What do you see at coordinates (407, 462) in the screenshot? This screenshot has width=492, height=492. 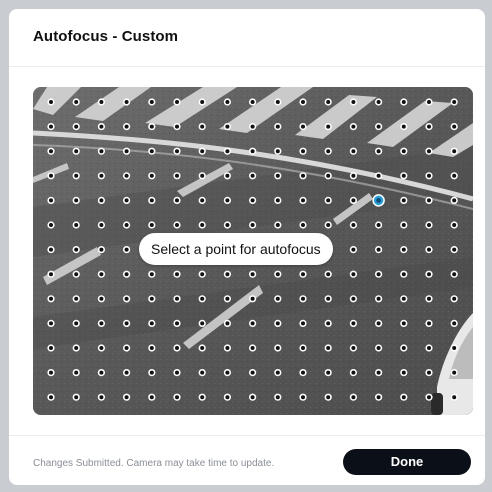 I see `done-button: Done` at bounding box center [407, 462].